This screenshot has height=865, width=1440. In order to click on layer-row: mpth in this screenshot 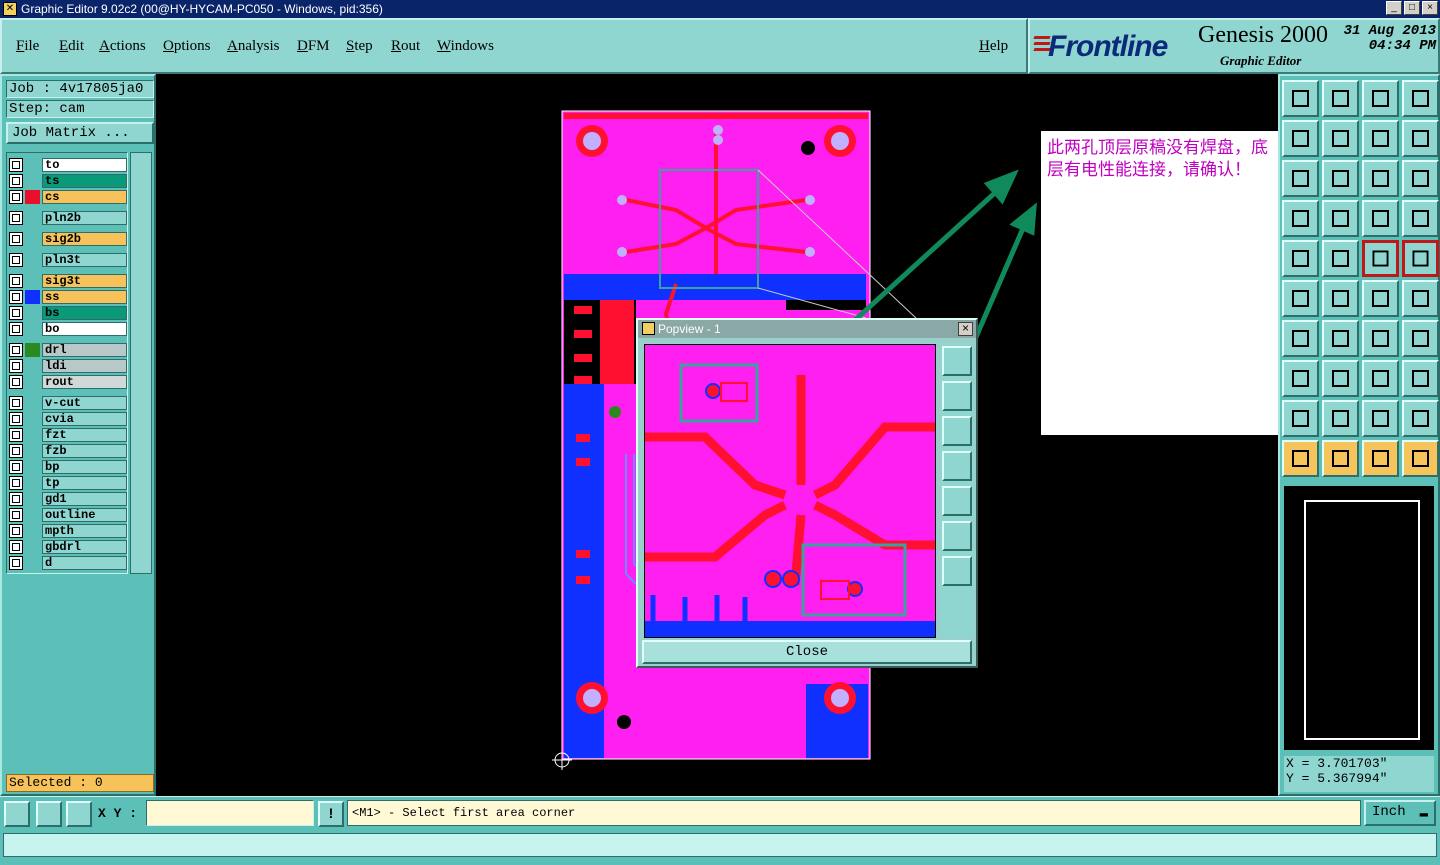, I will do `click(68, 530)`.